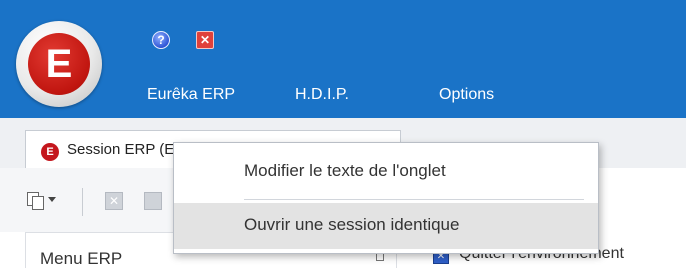 This screenshot has height=268, width=686. I want to click on toolbar-separator, so click(82, 202).